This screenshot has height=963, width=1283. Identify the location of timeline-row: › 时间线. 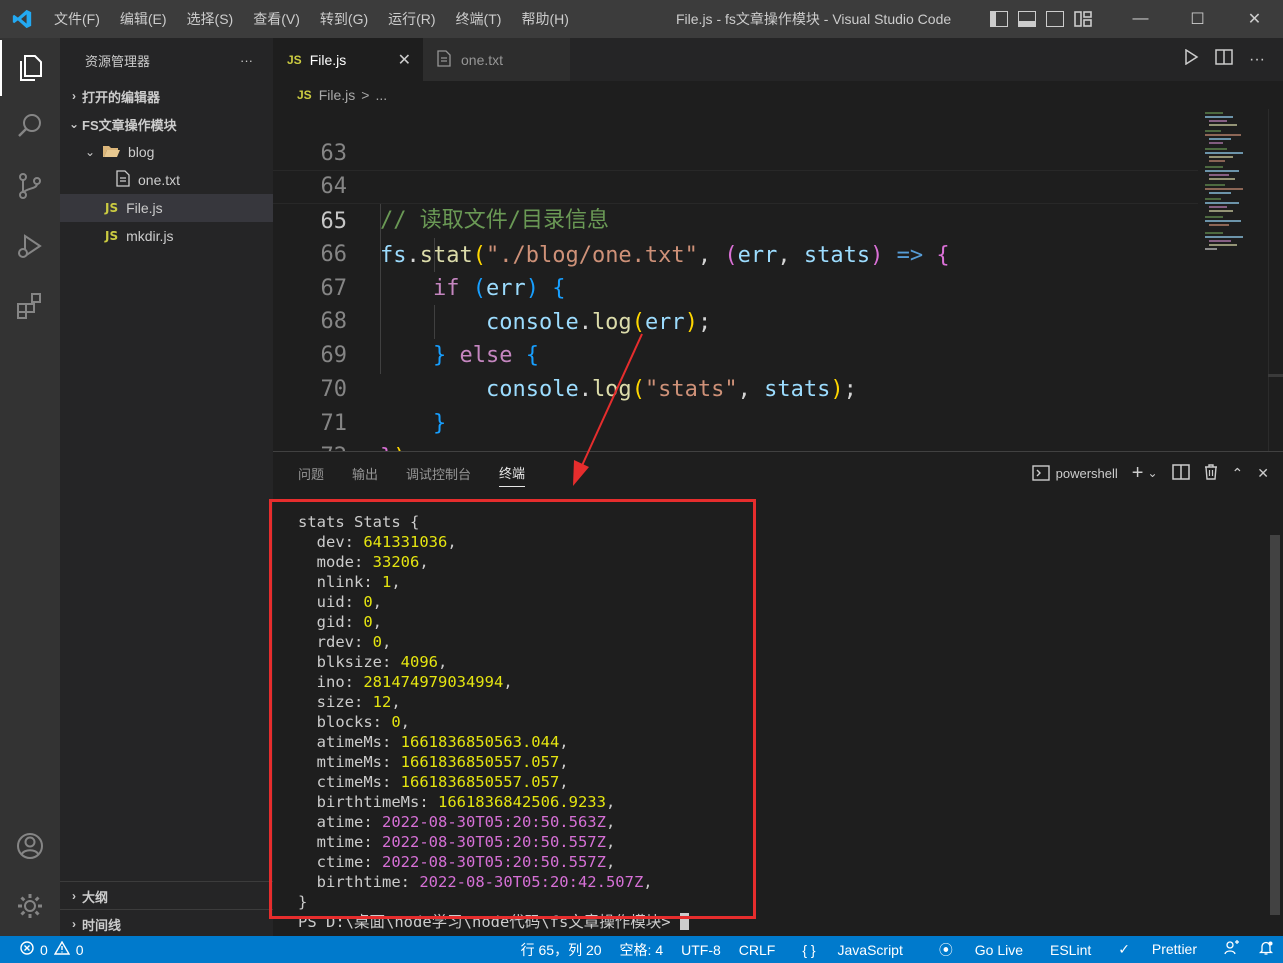
(166, 924).